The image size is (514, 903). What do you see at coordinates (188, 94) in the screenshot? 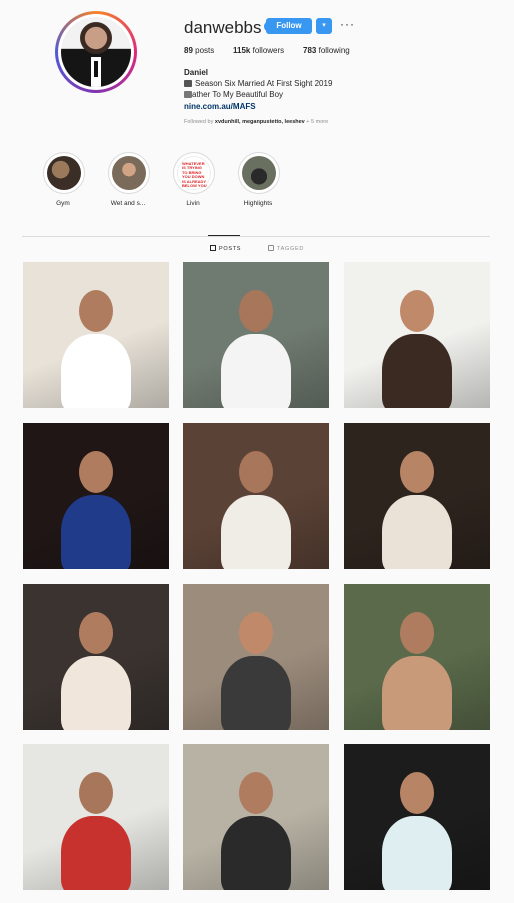
I see `family-emoji-icon` at bounding box center [188, 94].